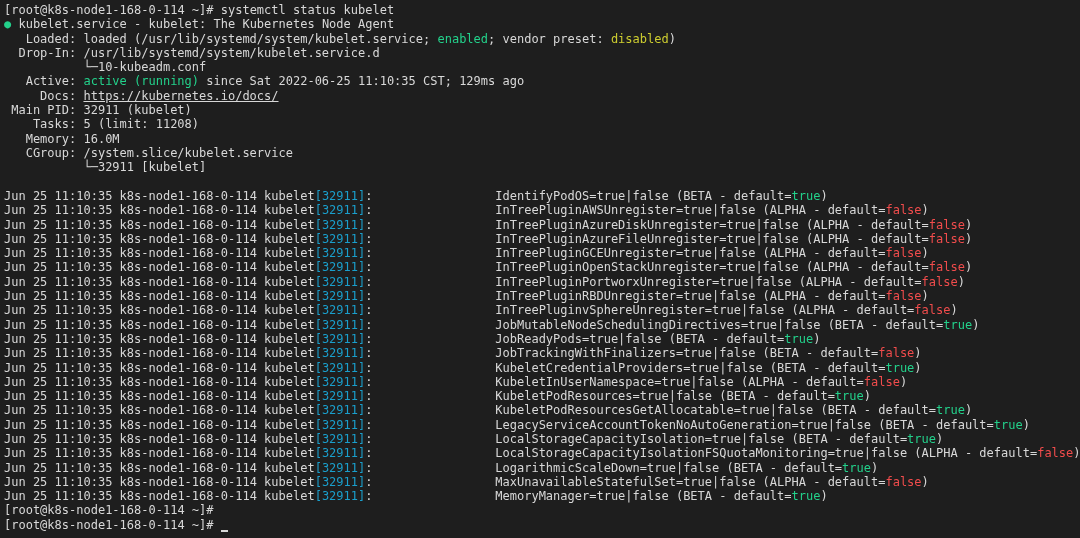  What do you see at coordinates (58, 96) in the screenshot?
I see `field-label: Docs:` at bounding box center [58, 96].